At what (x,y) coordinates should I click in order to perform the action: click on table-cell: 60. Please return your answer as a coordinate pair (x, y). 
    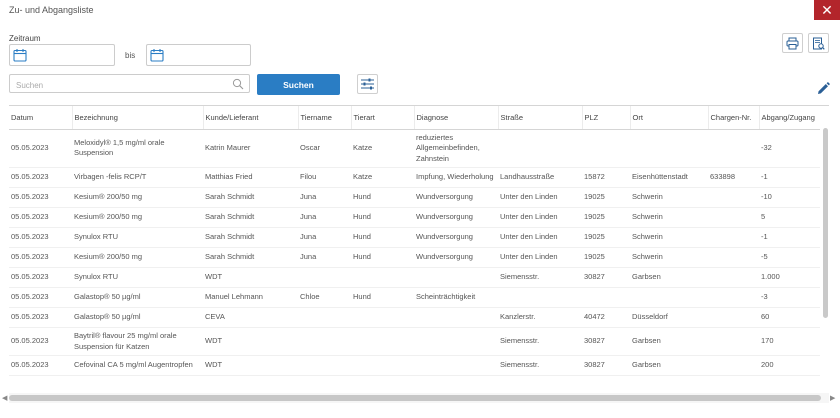
    Looking at the image, I should click on (765, 317).